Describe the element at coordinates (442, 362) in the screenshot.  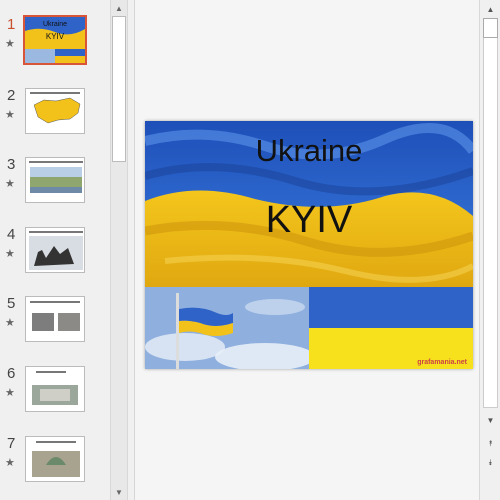
I see `watermark-text: grafamania.net` at that location.